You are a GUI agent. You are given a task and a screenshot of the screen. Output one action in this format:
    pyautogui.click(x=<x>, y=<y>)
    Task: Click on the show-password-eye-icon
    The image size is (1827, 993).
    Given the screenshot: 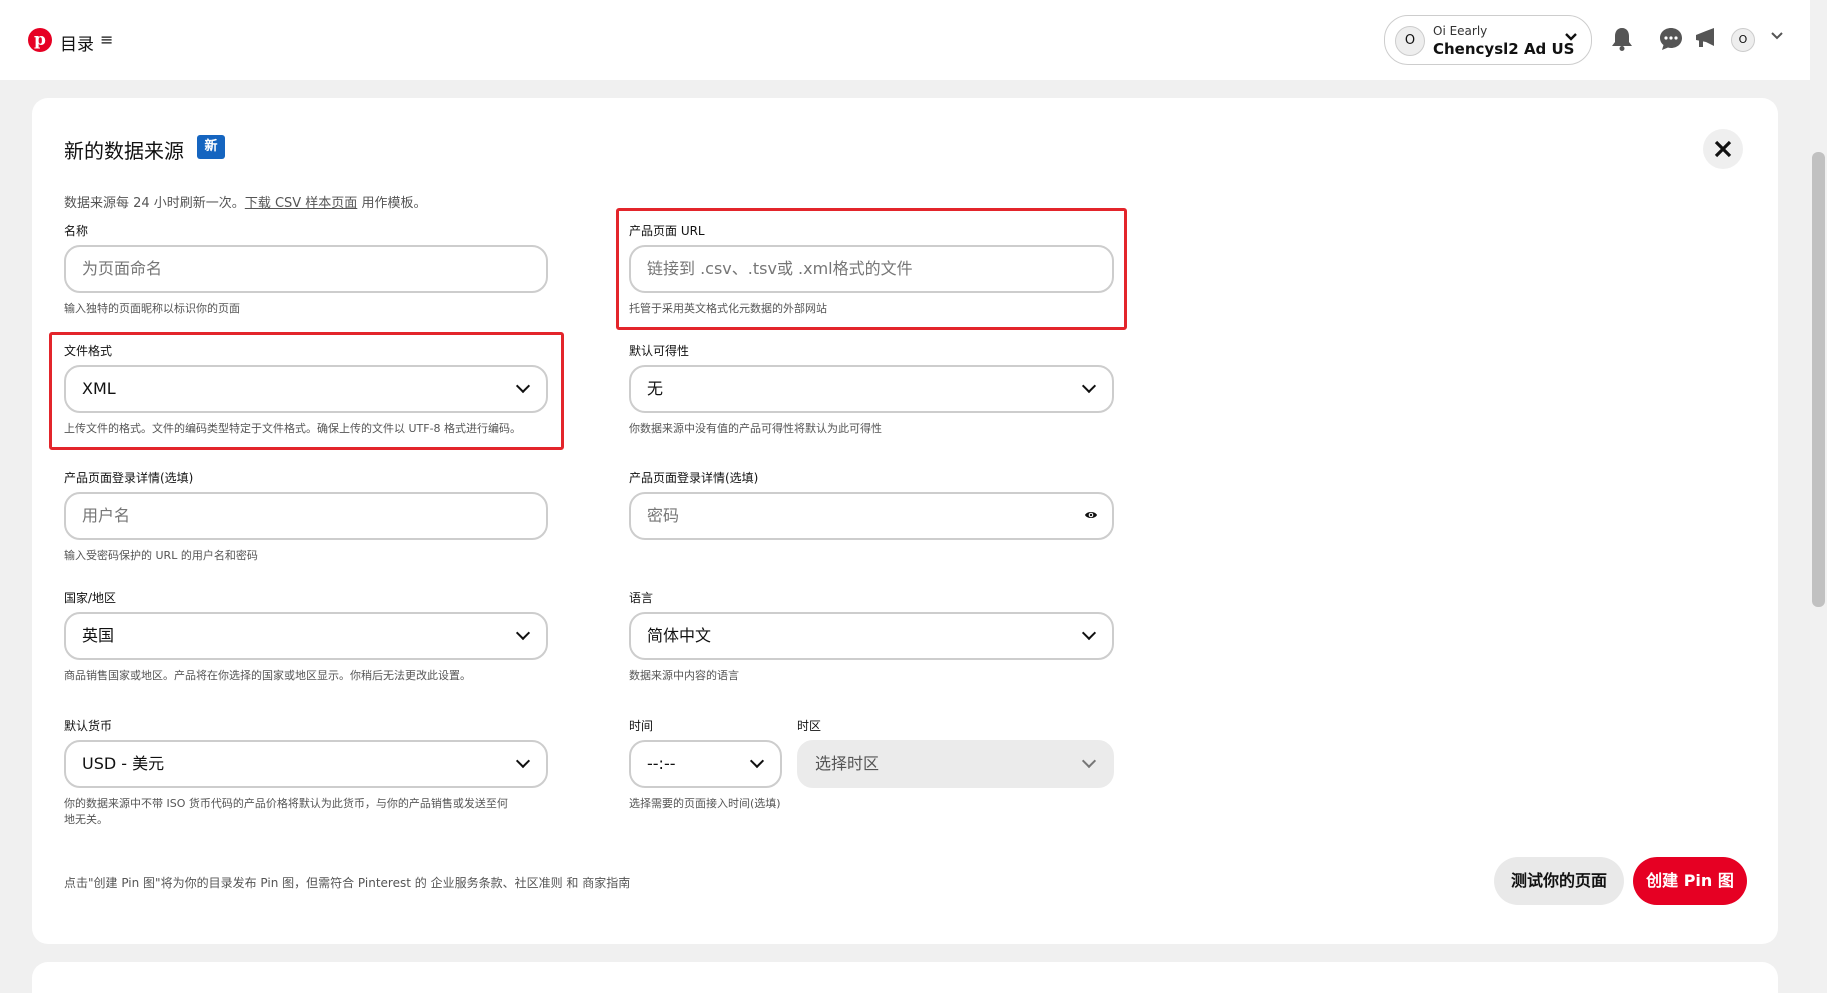 What is the action you would take?
    pyautogui.click(x=1091, y=515)
    